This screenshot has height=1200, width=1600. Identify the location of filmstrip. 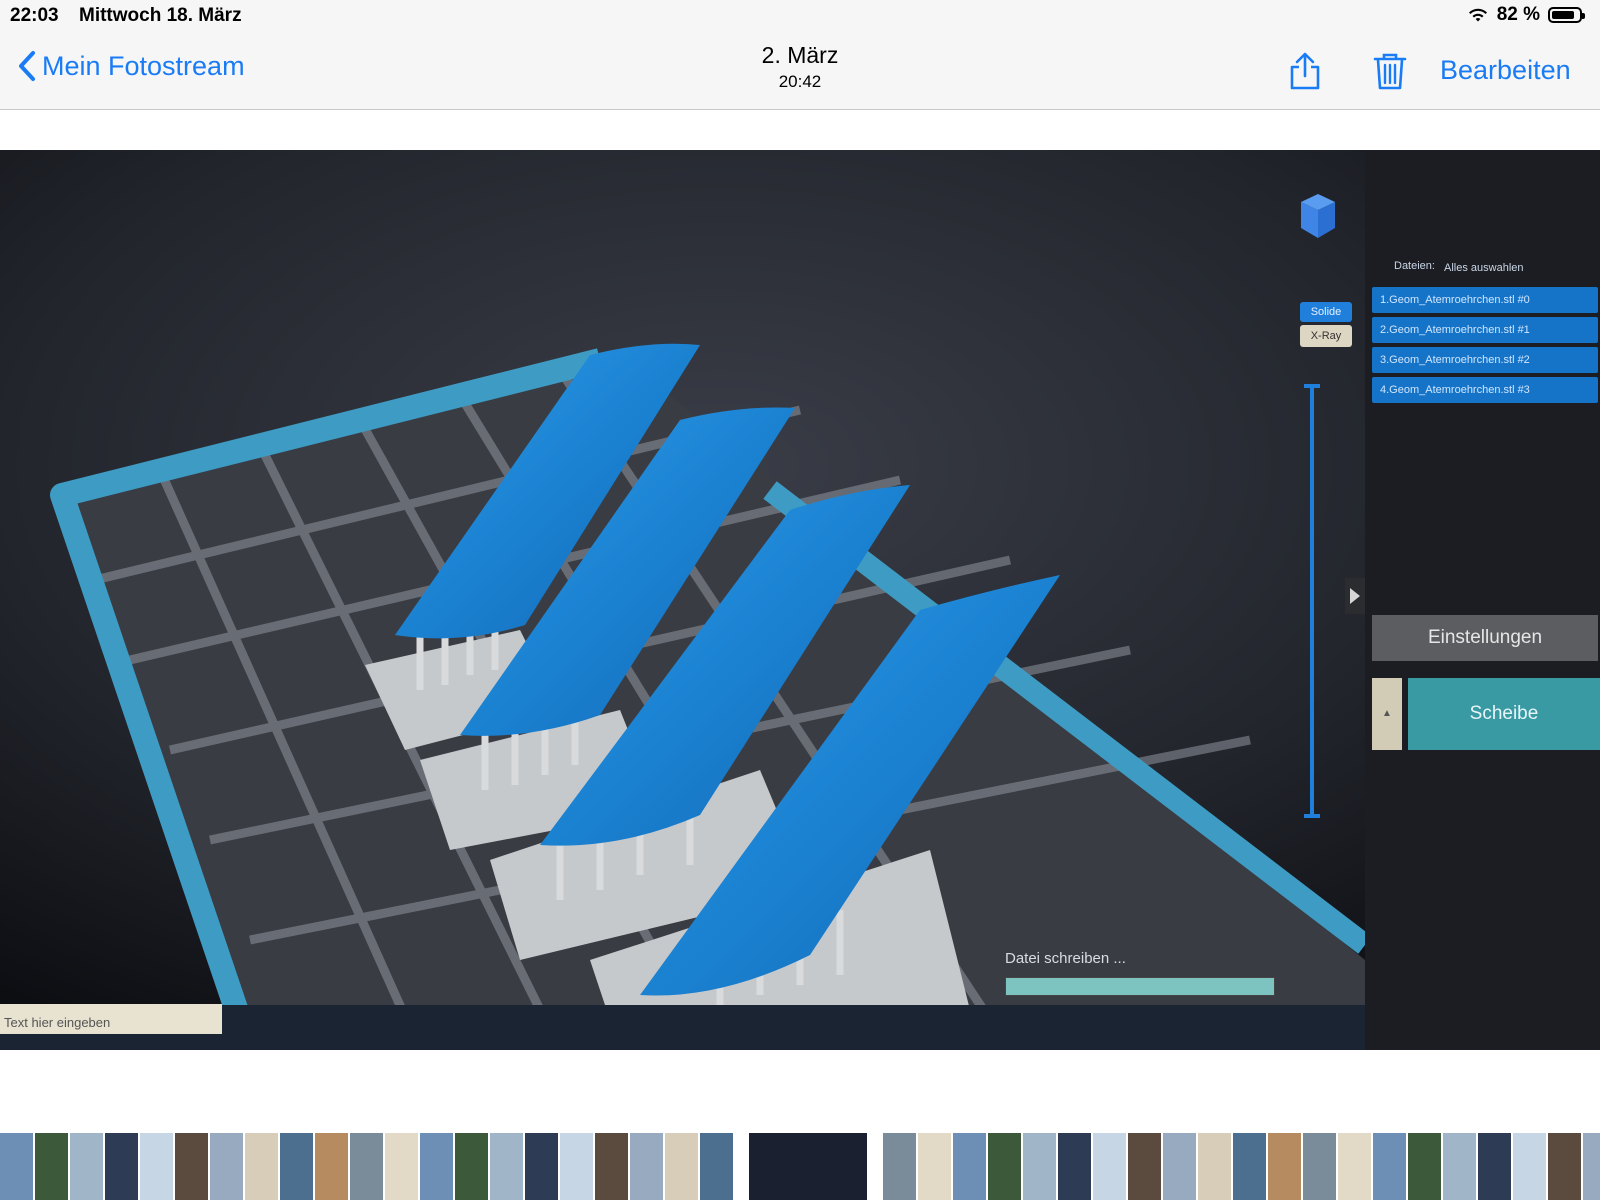
(800, 1166).